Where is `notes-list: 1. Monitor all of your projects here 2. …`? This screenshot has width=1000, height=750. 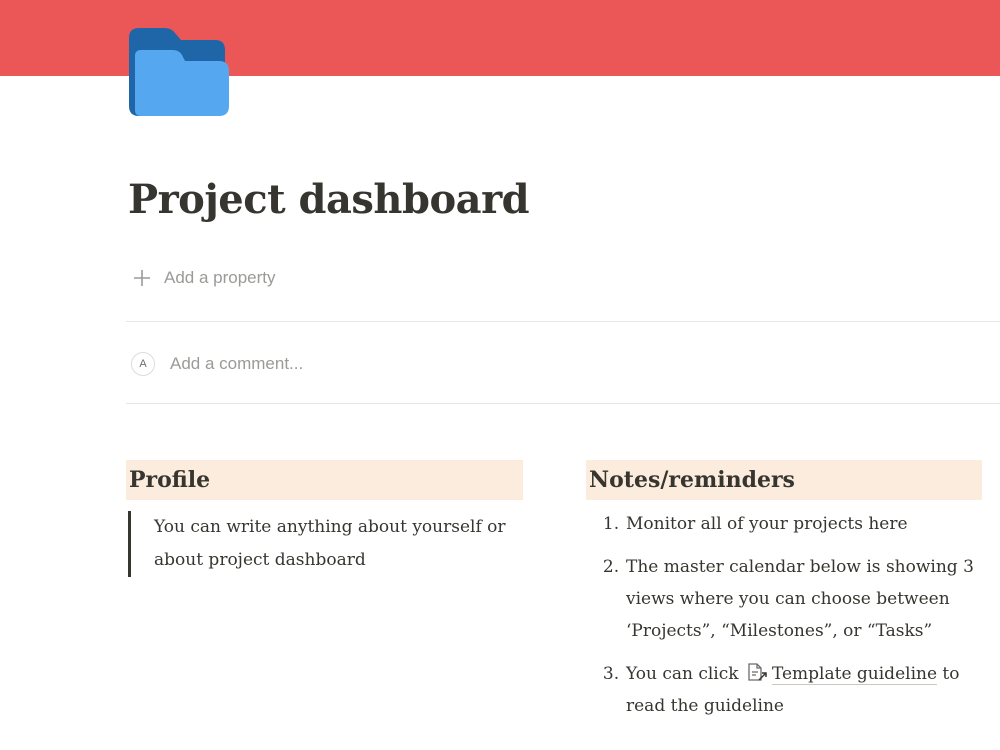
notes-list: 1. Monitor all of your projects here 2. … is located at coordinates (786, 620).